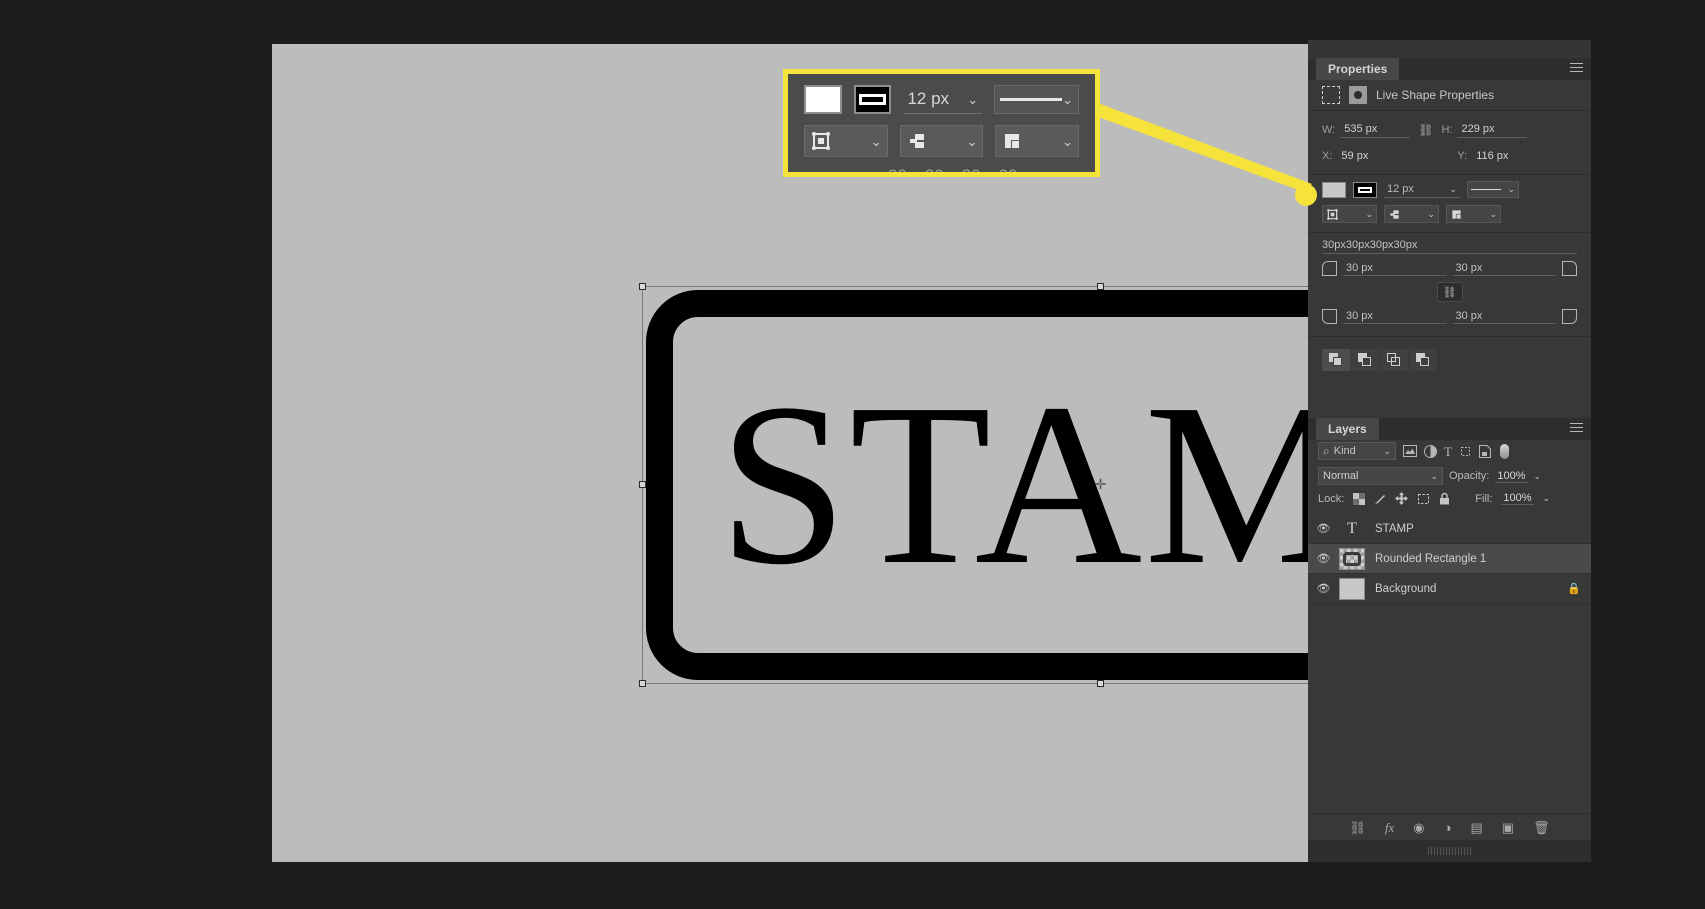 The image size is (1705, 909). I want to click on intersect-shape-areas-button, so click(1394, 360).